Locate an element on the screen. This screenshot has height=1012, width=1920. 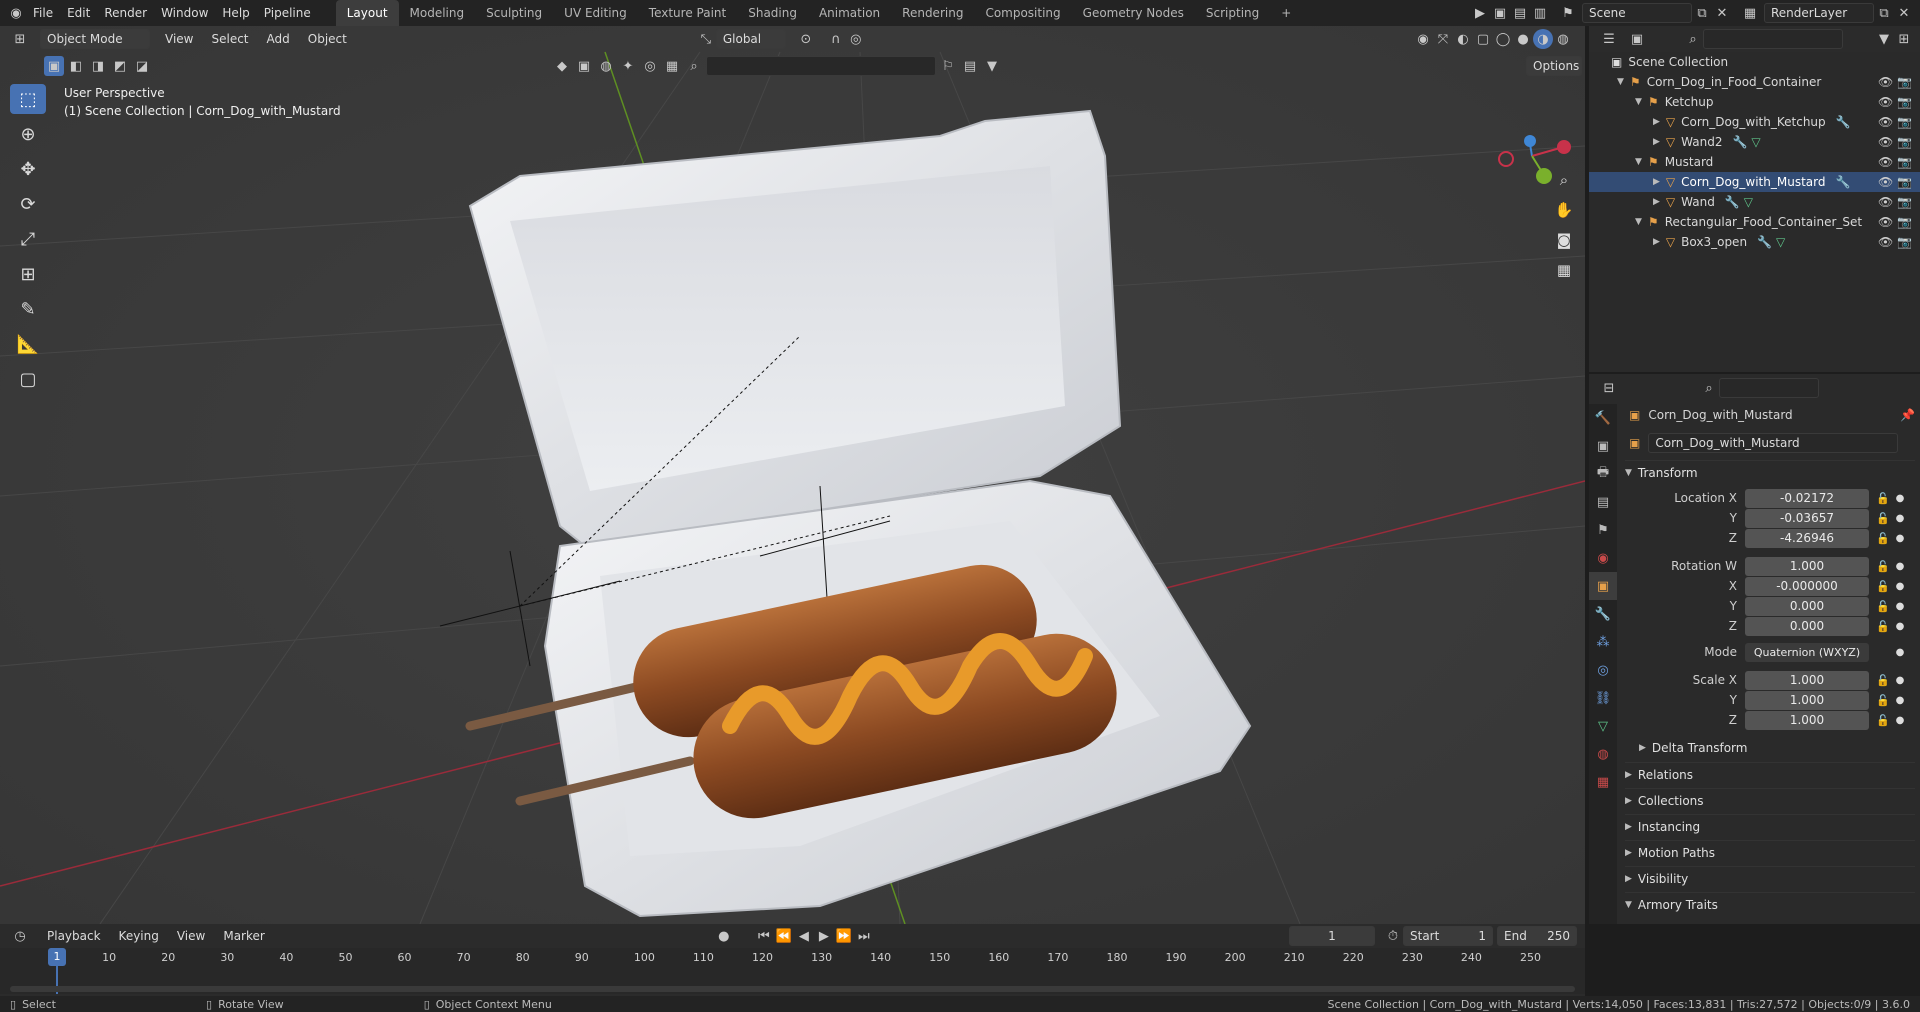
select-subtract-icon: ◨ is located at coordinates (98, 66).